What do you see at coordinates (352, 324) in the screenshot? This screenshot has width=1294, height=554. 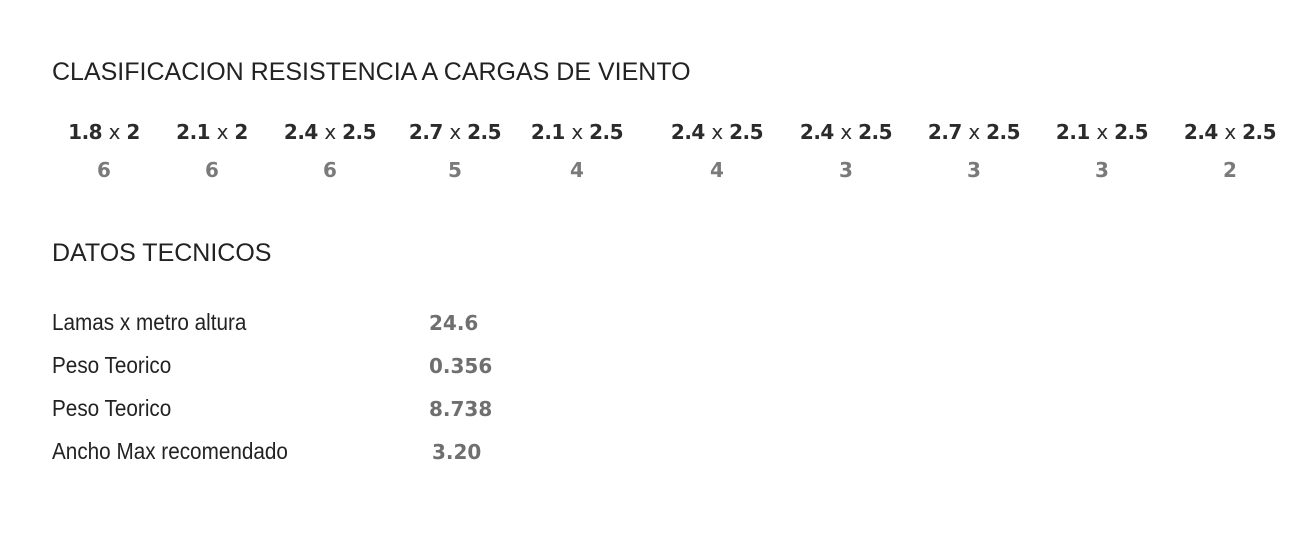 I see `spec-row: Lamas x metro altura 24.6` at bounding box center [352, 324].